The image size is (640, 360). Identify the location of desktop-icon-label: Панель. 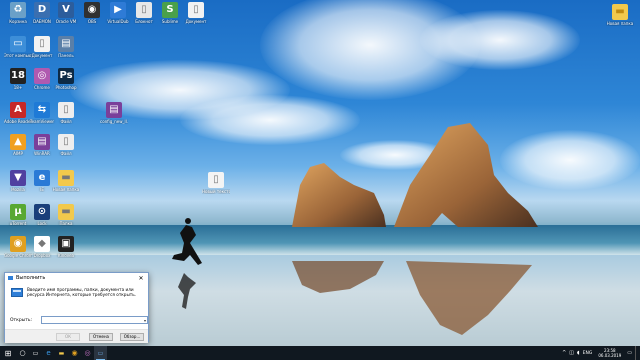
(66, 55).